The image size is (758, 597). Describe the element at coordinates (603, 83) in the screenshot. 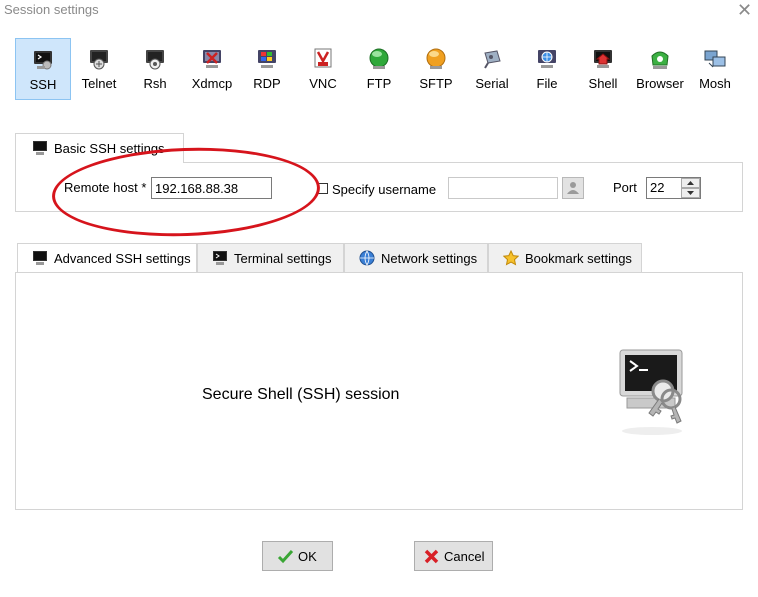

I see `protocol-label: Shell` at that location.